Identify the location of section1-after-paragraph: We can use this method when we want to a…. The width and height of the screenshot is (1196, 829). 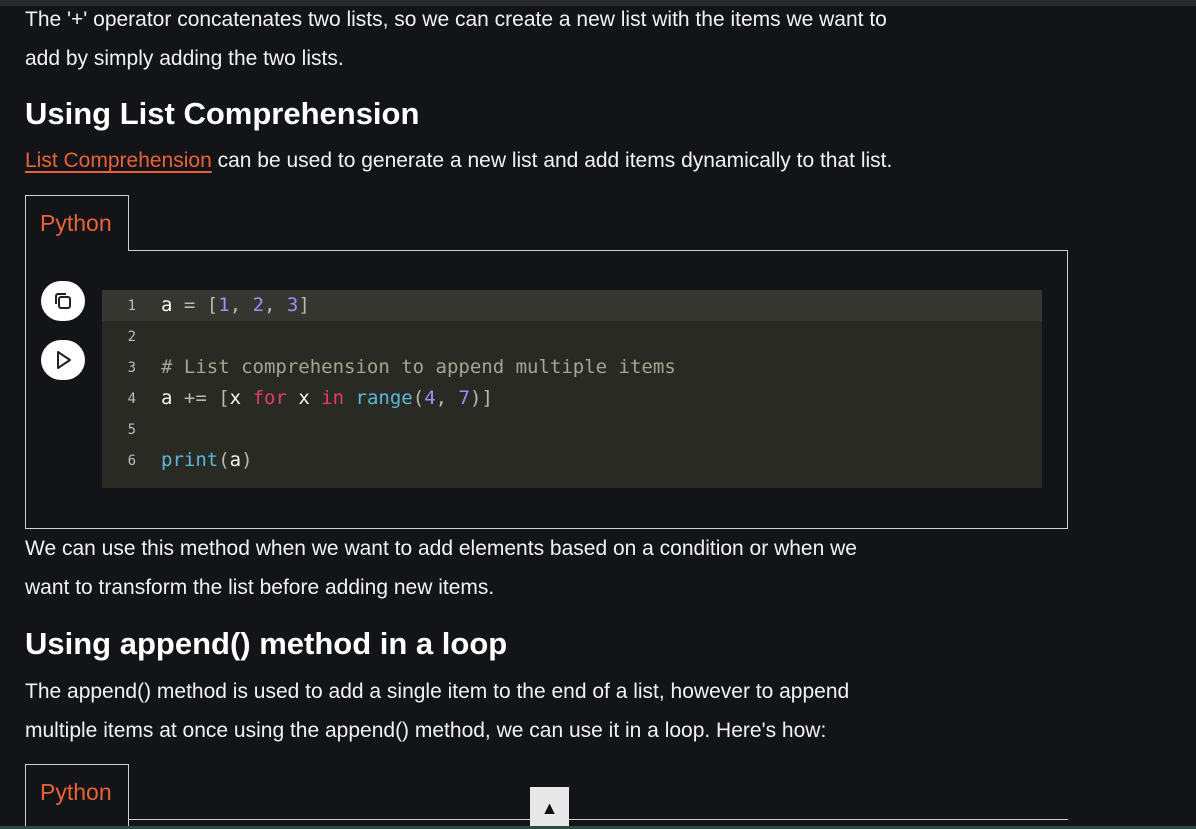
(555, 568).